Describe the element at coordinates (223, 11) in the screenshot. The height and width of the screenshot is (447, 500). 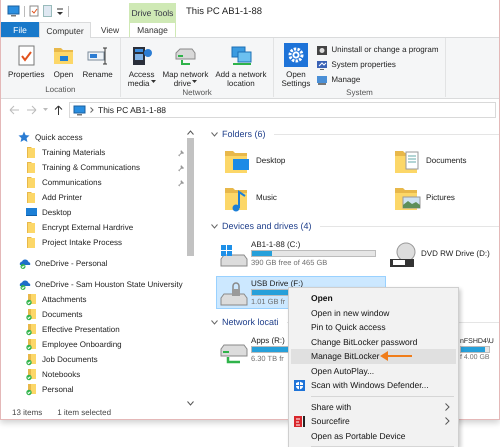
I see `window-title: This PC AB1-1-88` at that location.